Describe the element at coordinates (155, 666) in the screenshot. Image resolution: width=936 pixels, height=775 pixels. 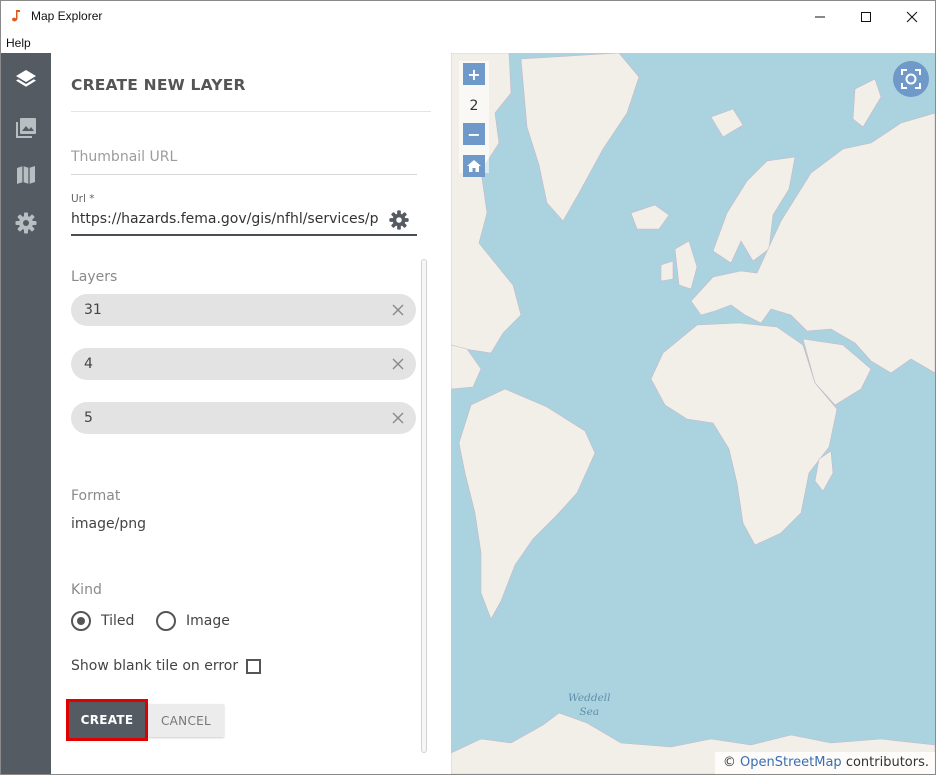
I see `blank-tile-label: Show blank tile on error` at that location.